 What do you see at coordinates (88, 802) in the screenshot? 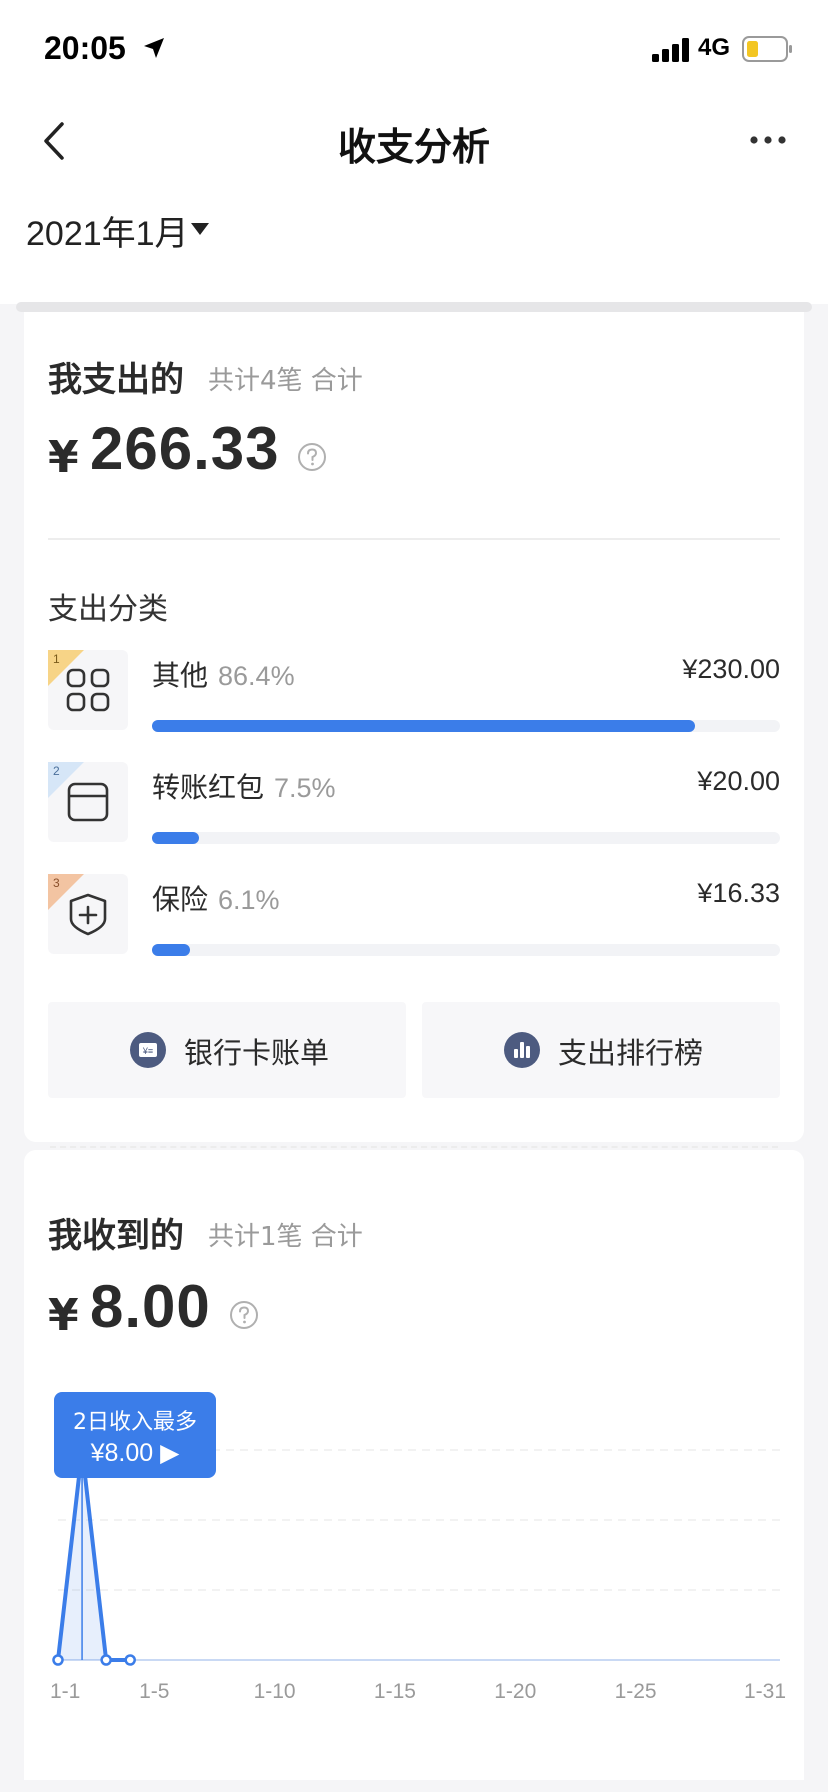
I see `category-icon-box: 2` at bounding box center [88, 802].